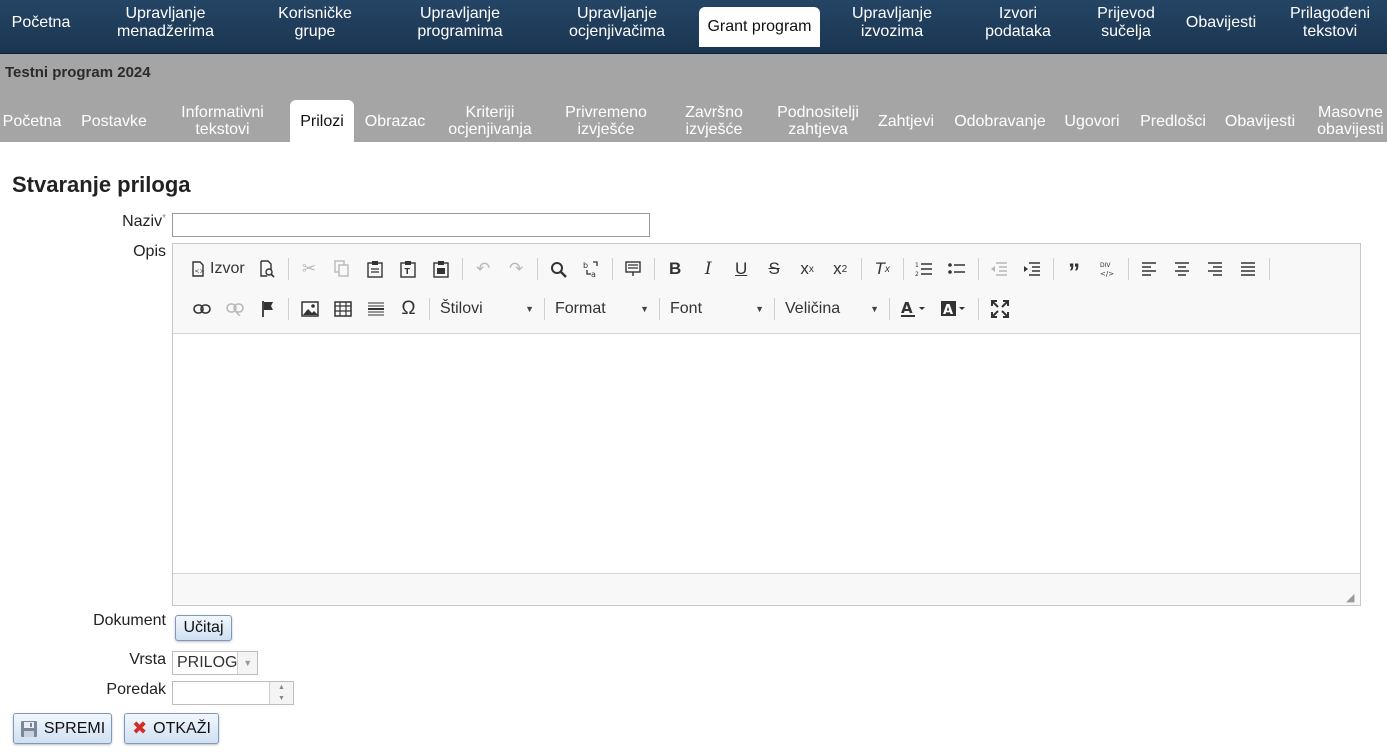 The width and height of the screenshot is (1387, 752). I want to click on topnav-tab-upravljanje-ocjenjivacima: Upravljanje ocjenjivačima, so click(617, 23).